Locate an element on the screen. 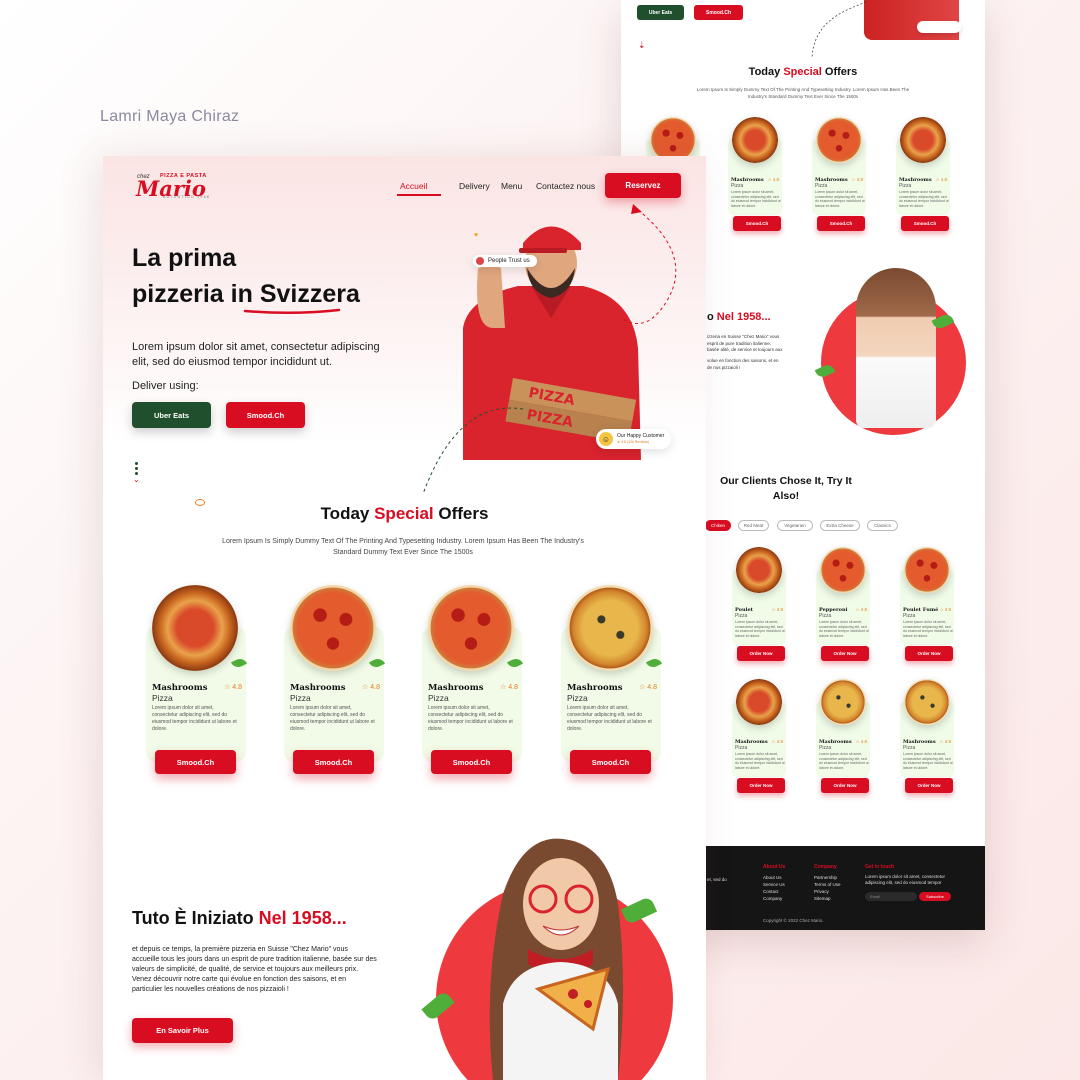 This screenshot has height=1080, width=1080. nav-delivery: Delivery is located at coordinates (474, 186).